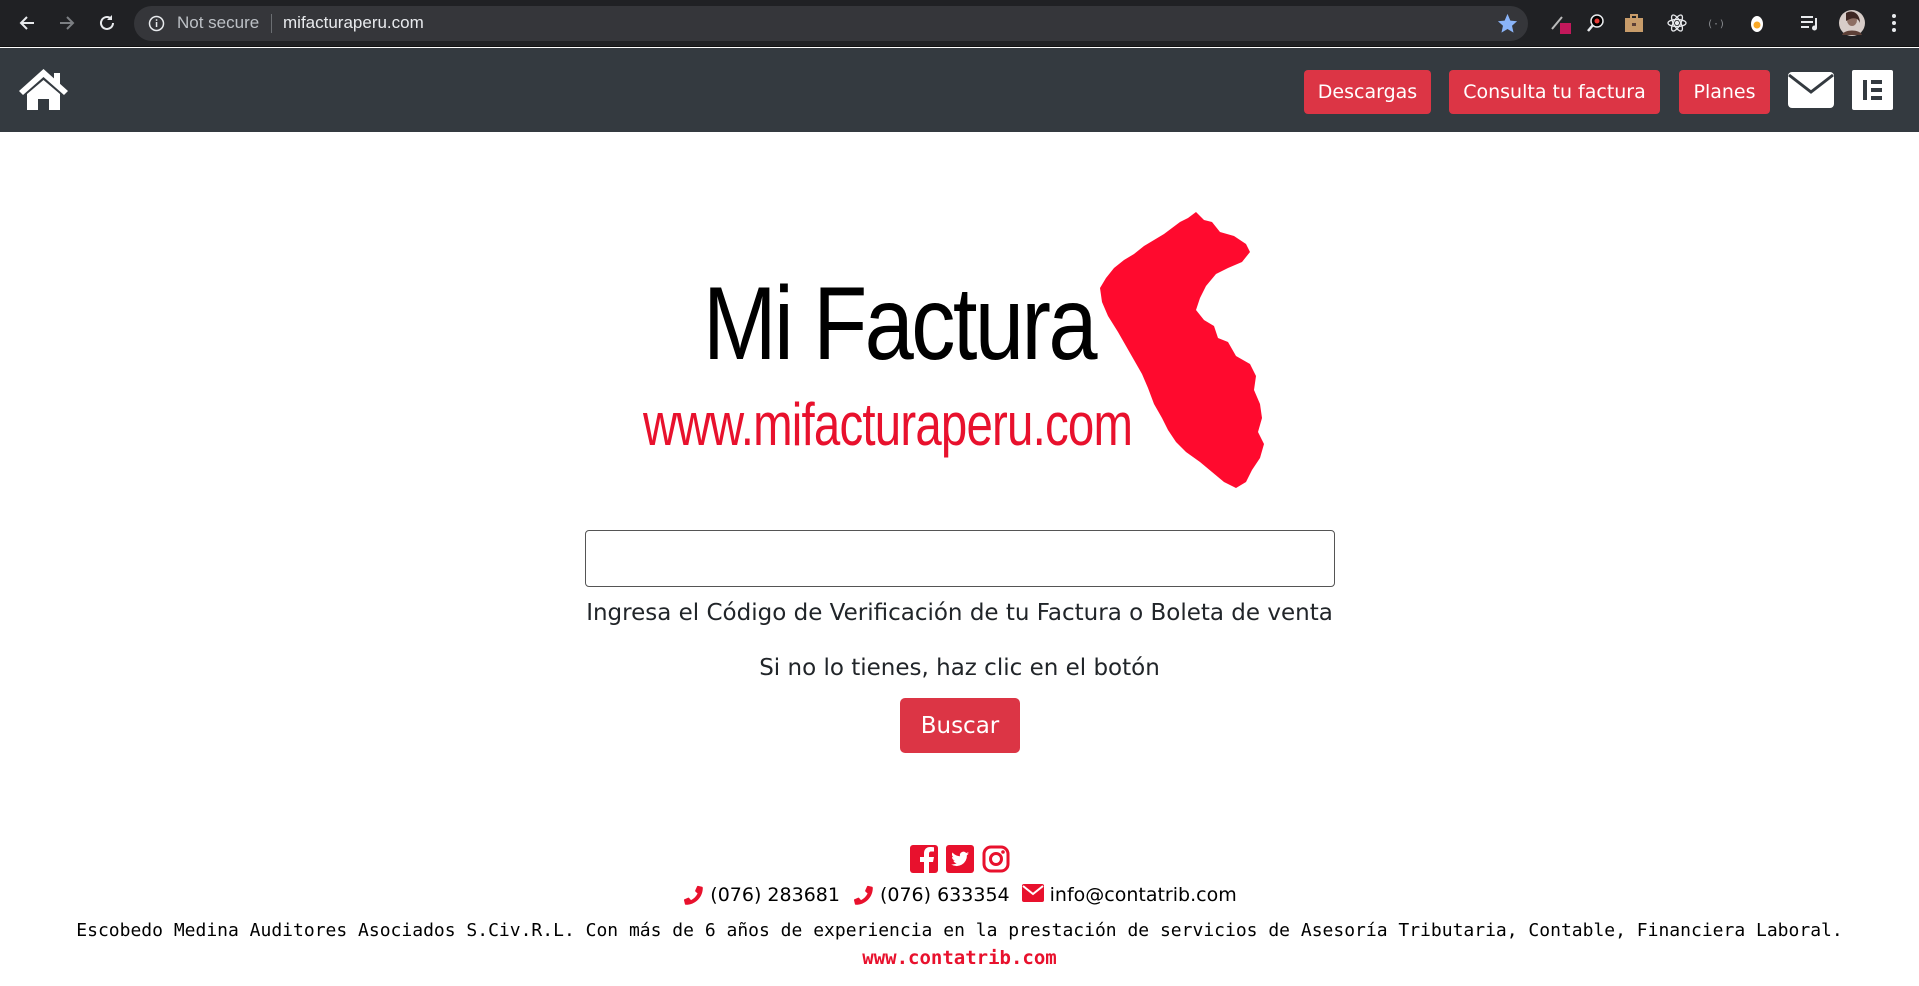 Image resolution: width=1919 pixels, height=986 pixels. I want to click on peru-map-icon, so click(1182, 350).